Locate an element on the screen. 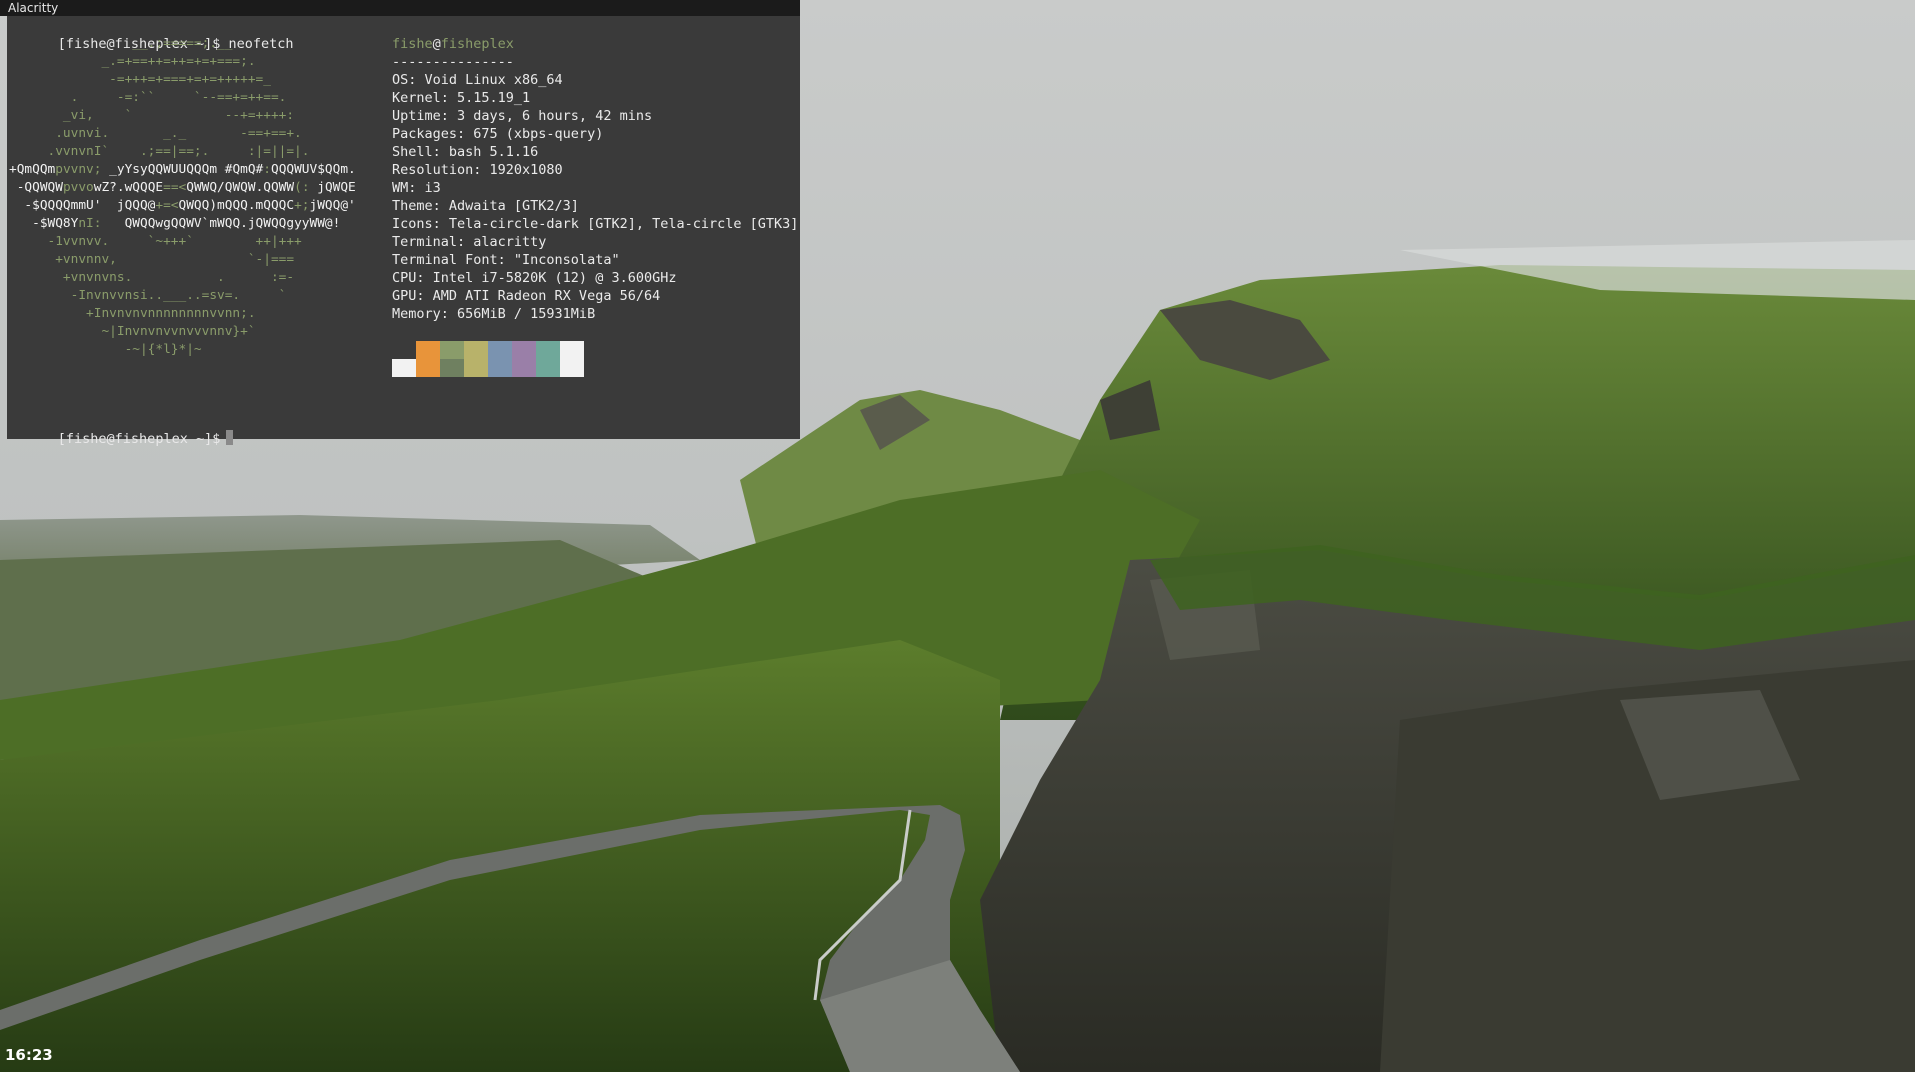 This screenshot has width=1915, height=1072. ascii-logo-line: -=+++=+===+=+=+++++=_ is located at coordinates (199, 80).